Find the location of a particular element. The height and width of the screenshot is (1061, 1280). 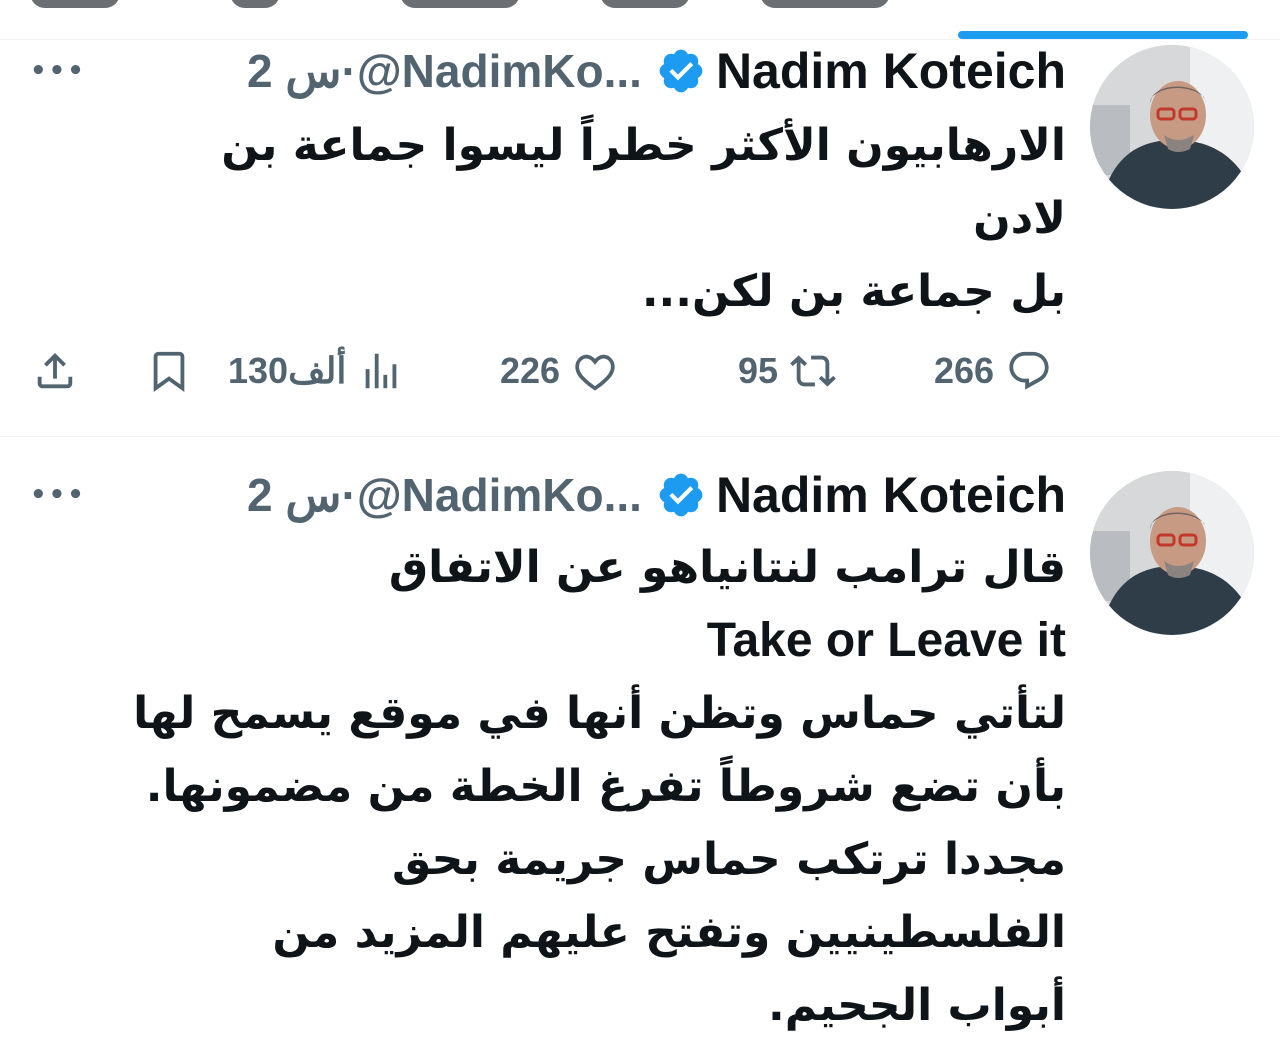

tweet-actions: 266 95 226 130ألف is located at coordinates (533, 371).